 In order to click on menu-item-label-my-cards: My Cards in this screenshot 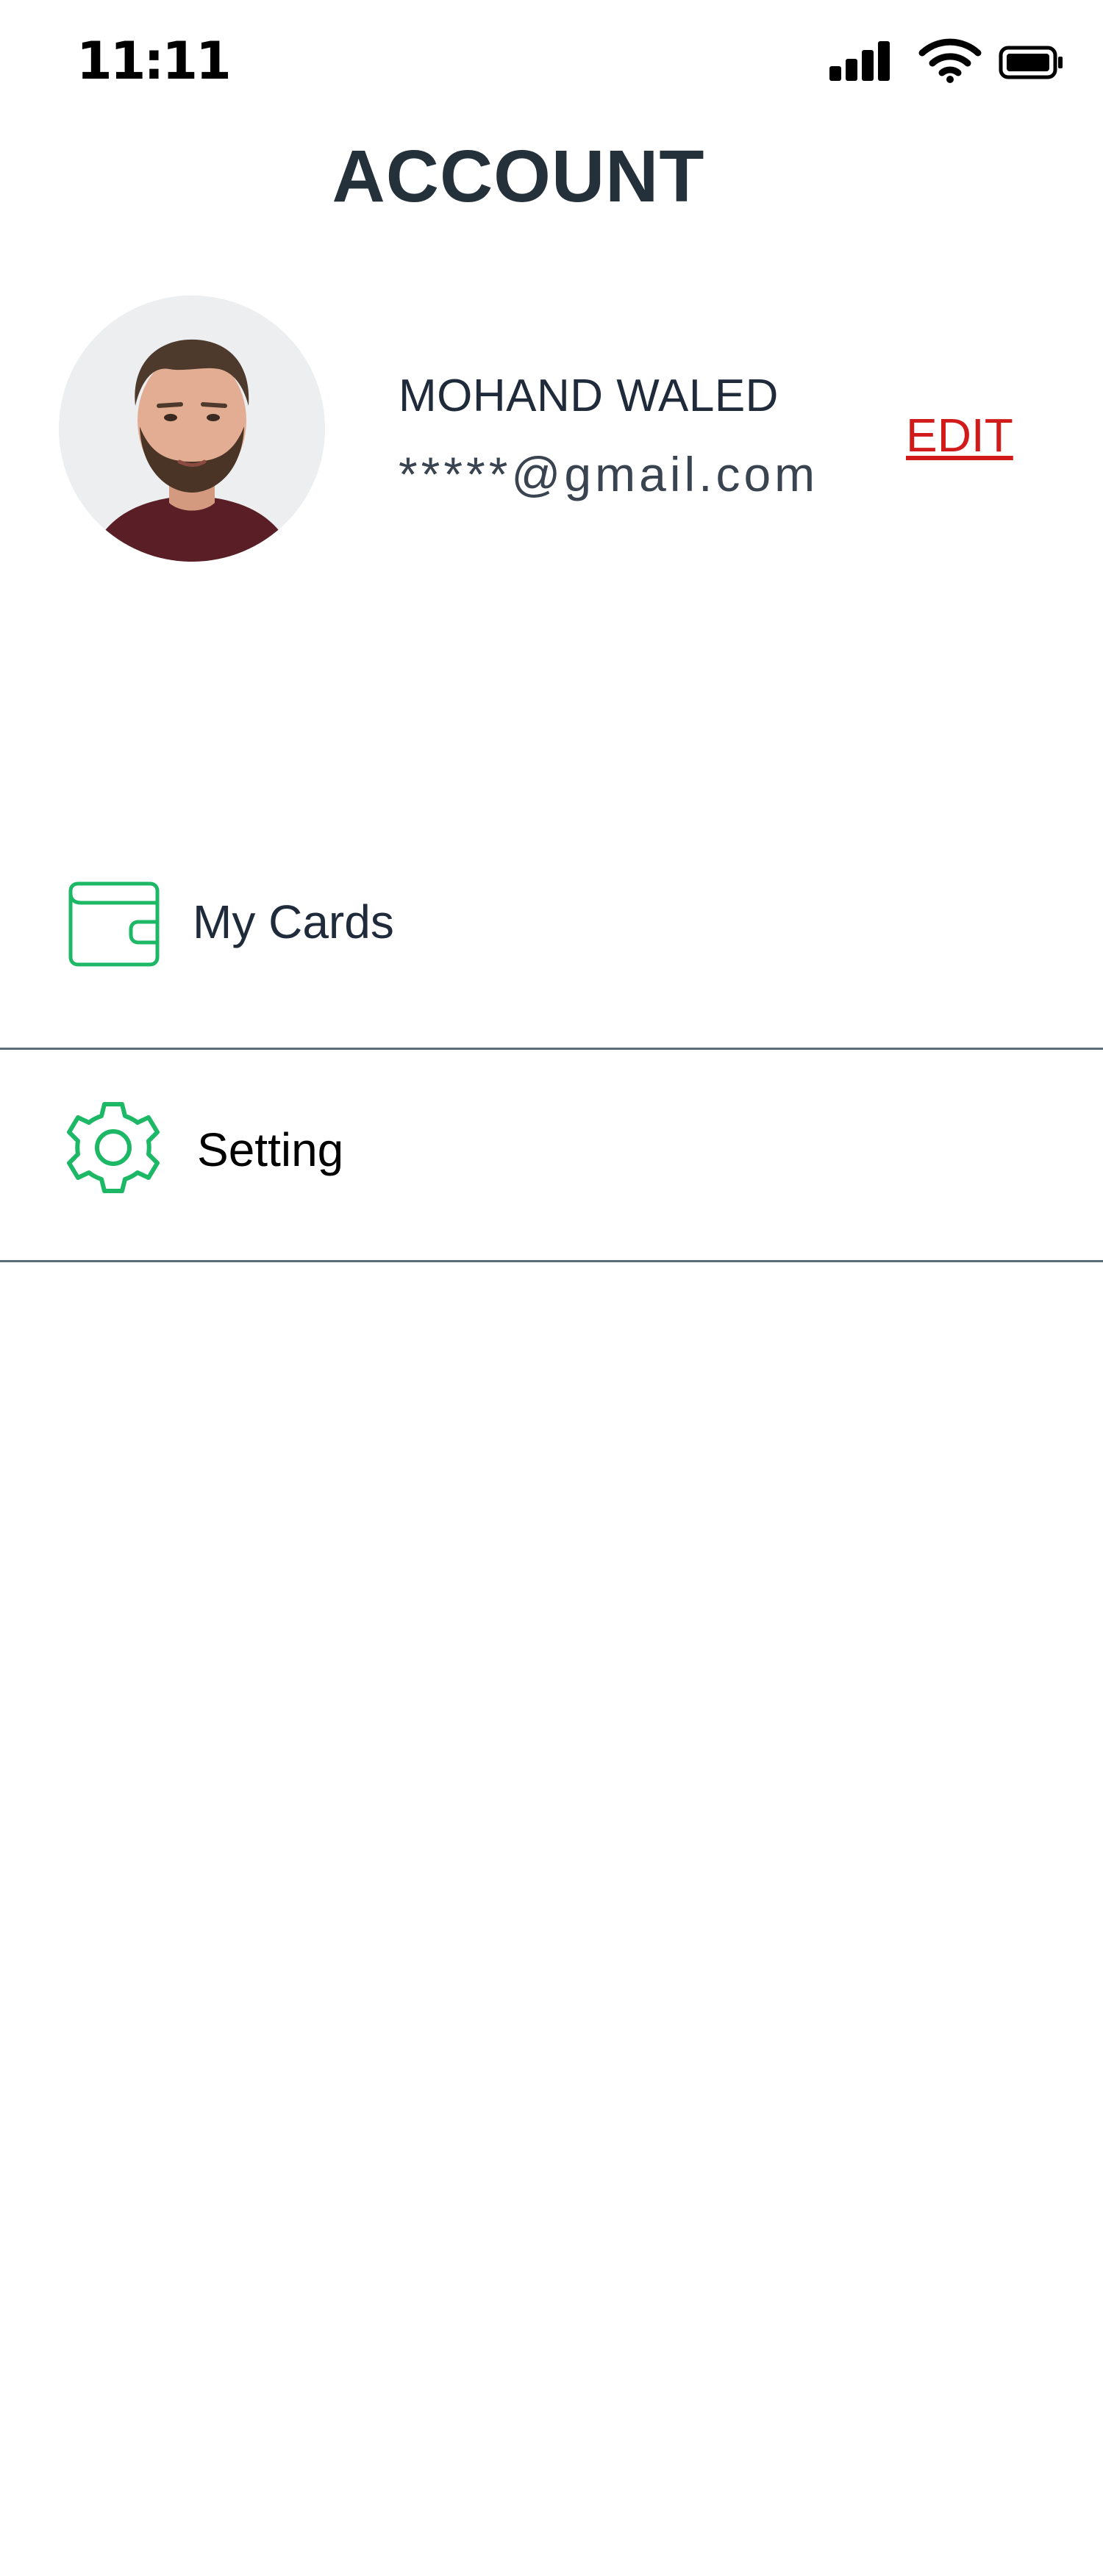, I will do `click(293, 921)`.